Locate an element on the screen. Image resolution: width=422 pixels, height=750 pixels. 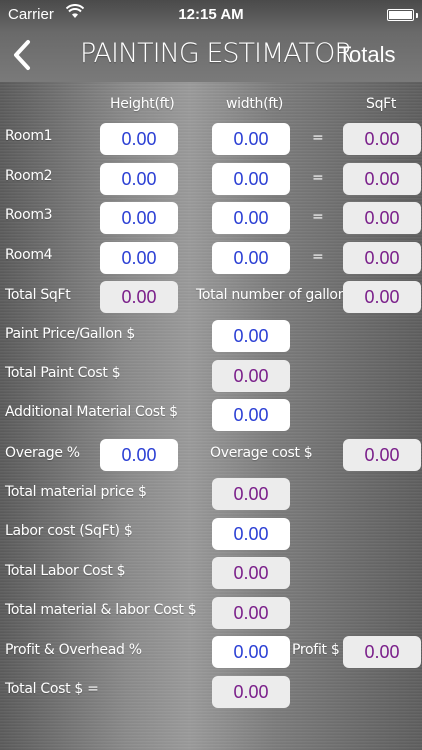
labor-cost-label: Labor cost (SqFt) $ is located at coordinates (69, 531).